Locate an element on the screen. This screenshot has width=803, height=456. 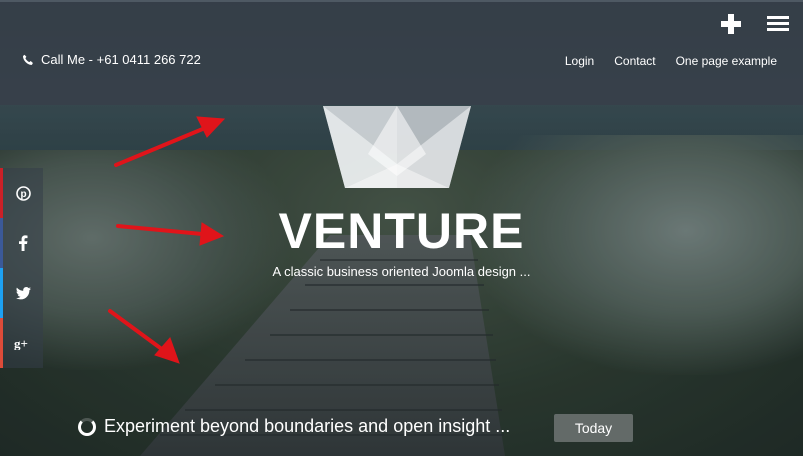
crown-logo is located at coordinates (397, 147).